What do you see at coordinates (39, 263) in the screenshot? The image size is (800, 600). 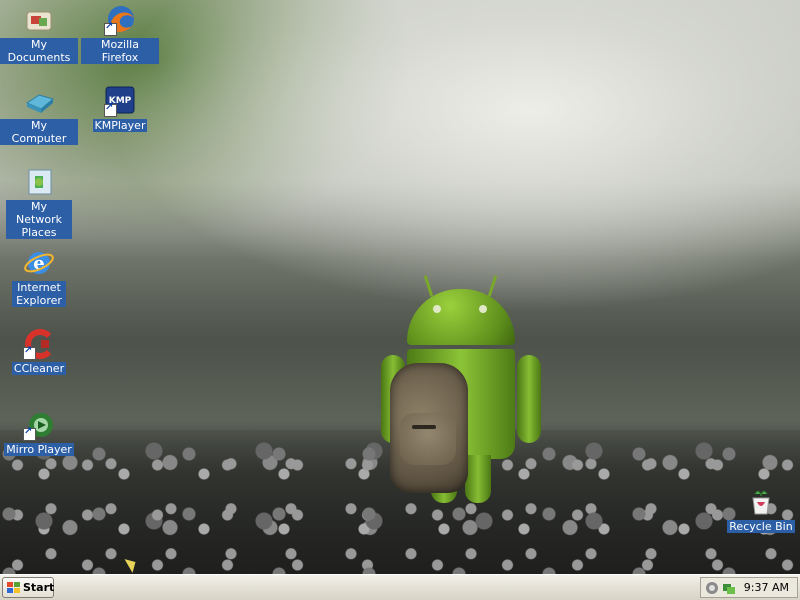 I see `internet-explorer-icon: e` at bounding box center [39, 263].